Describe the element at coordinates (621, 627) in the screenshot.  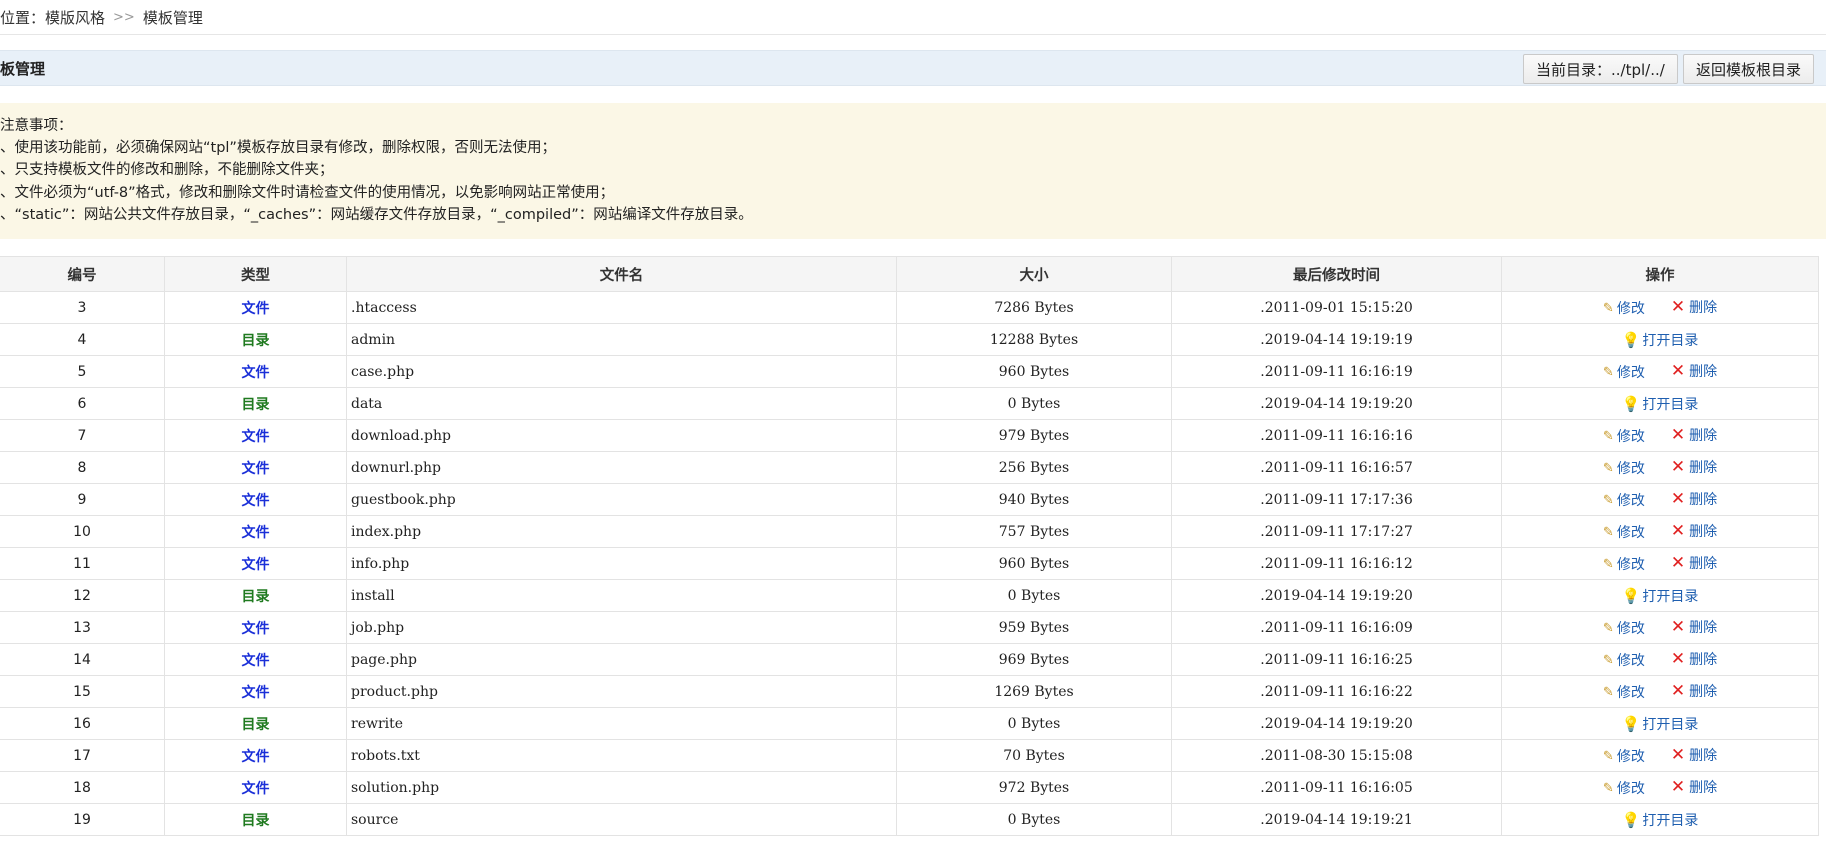
I see `cell-filename: job.php` at that location.